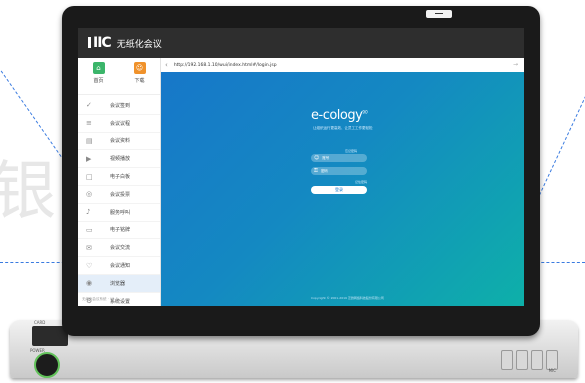 Image resolution: width=585 pixels, height=383 pixels. I want to click on sidebar-item-label: 会议议程, so click(120, 123).